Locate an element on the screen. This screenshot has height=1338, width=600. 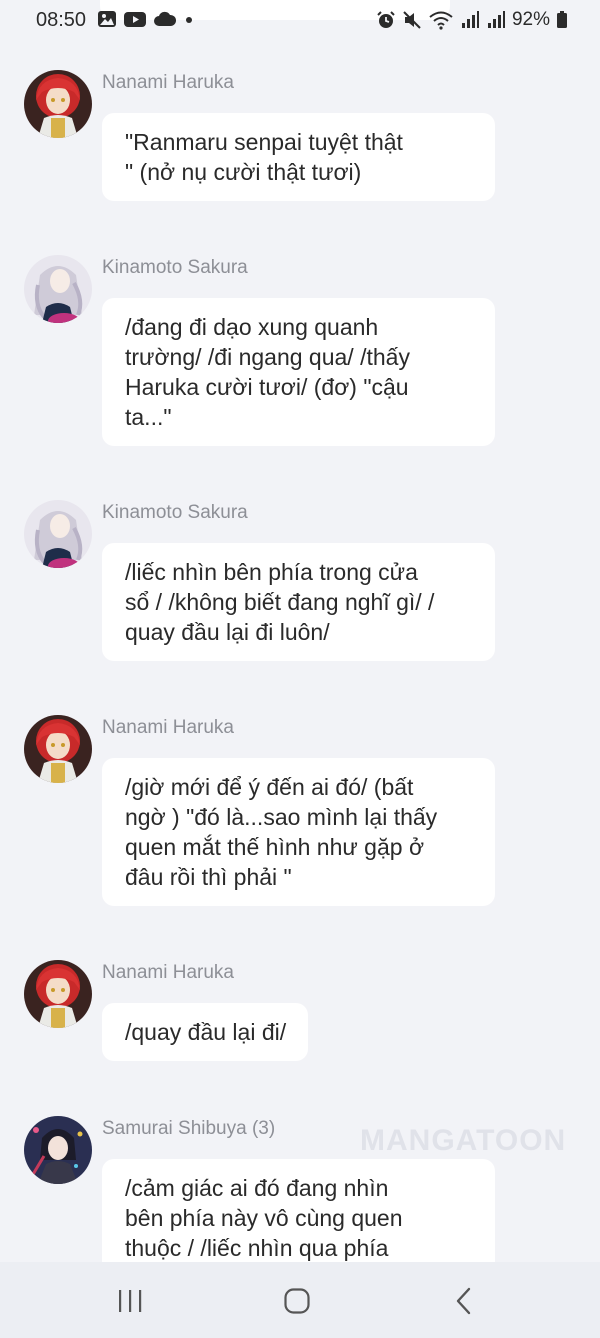
message-bubble: /quay đầu lại đi/ is located at coordinates (205, 1032).